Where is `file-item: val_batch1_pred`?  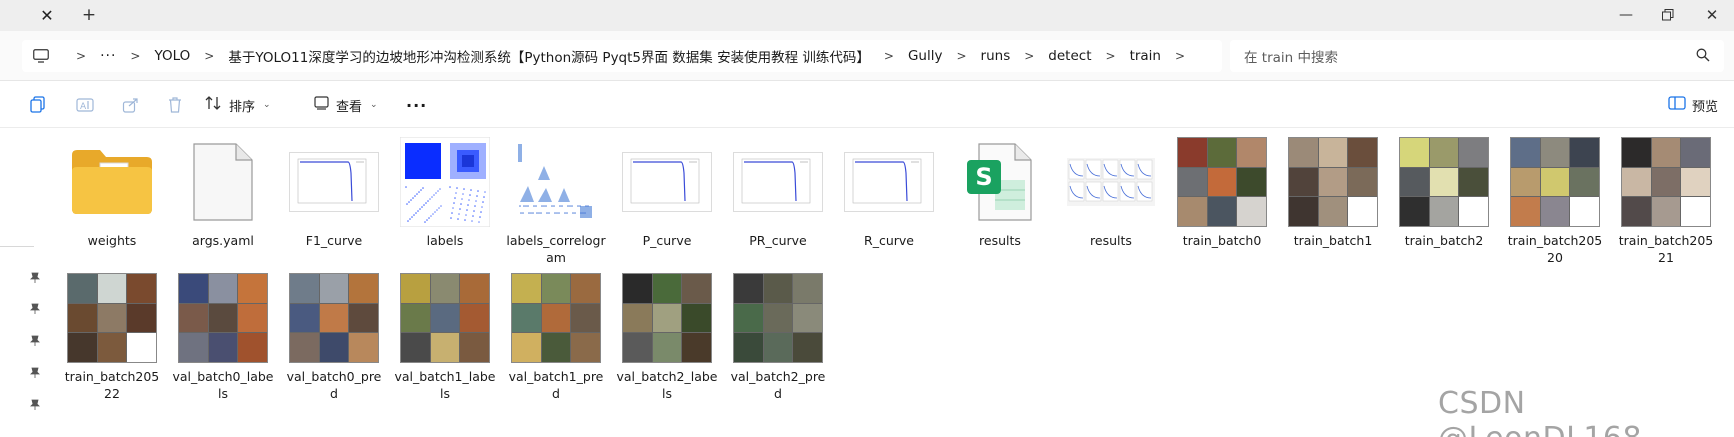 file-item: val_batch1_pred is located at coordinates (556, 335).